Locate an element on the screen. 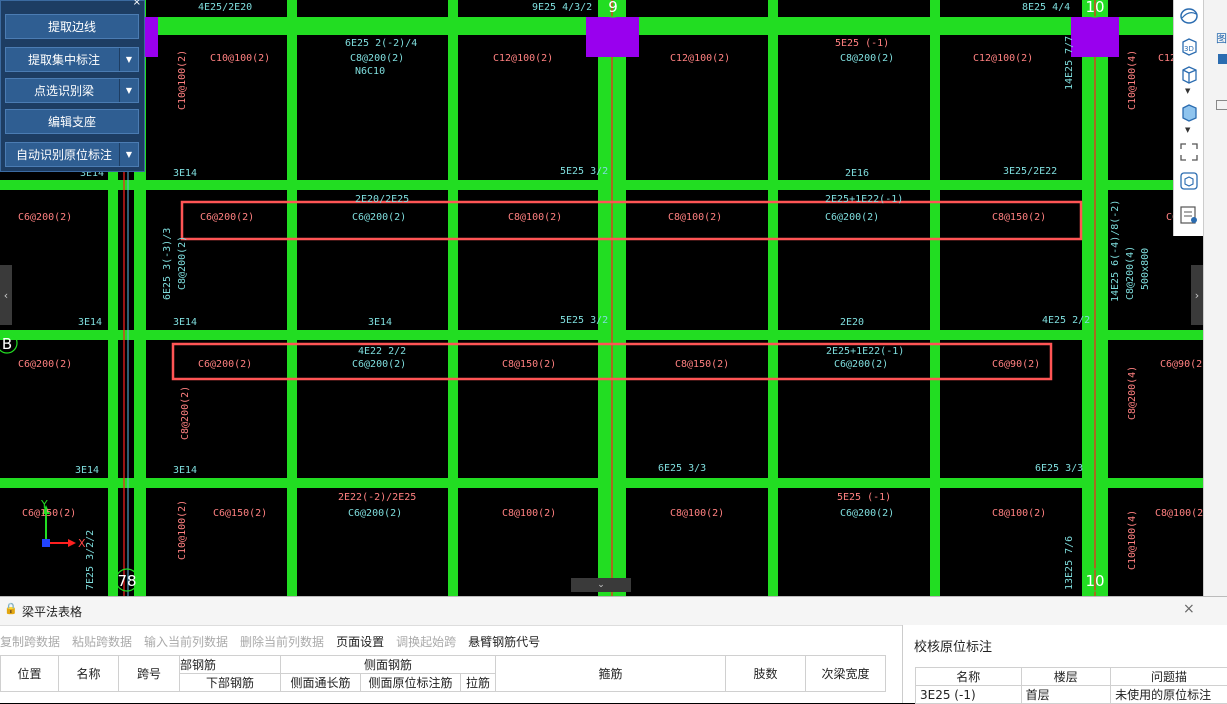 Image resolution: width=1227 pixels, height=704 pixels. cube-icon is located at coordinates (1189, 74).